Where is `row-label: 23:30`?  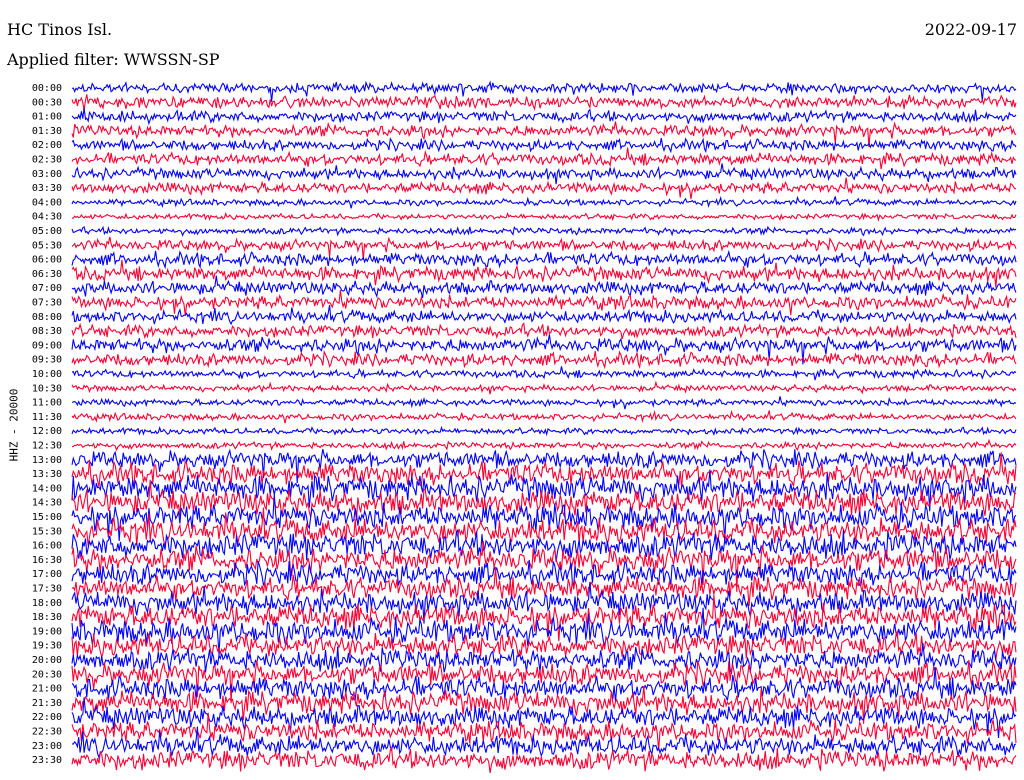 row-label: 23:30 is located at coordinates (47, 760).